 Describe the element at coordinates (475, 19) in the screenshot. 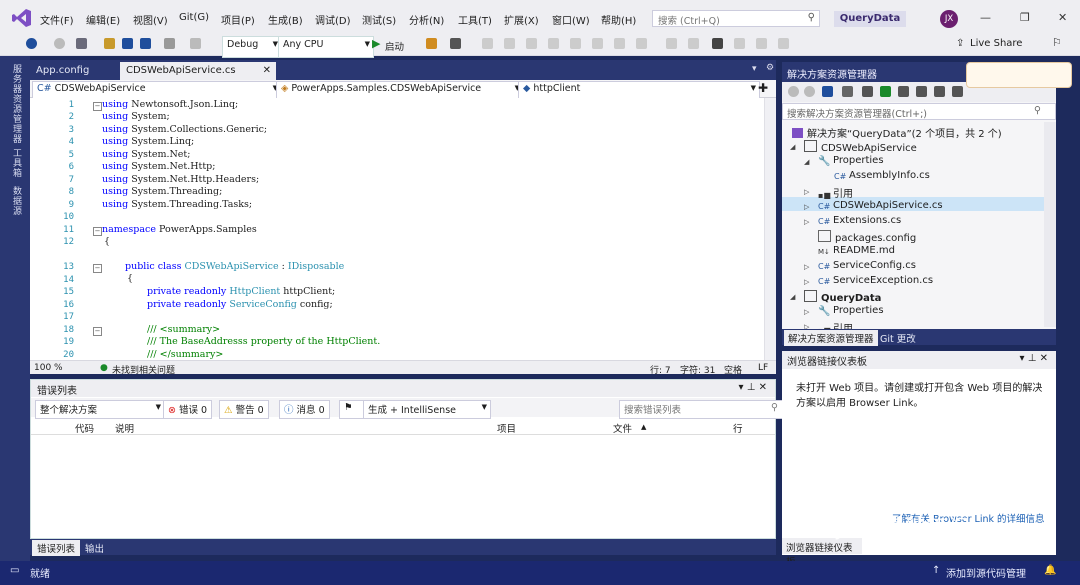

I see `menu-tools: 工具(T)` at that location.